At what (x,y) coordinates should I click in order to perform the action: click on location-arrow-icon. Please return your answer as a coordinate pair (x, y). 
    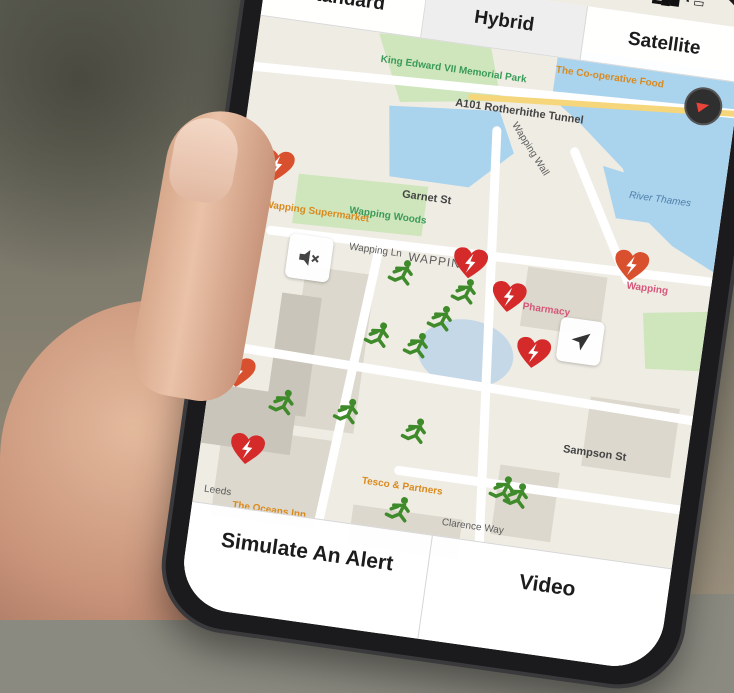
    Looking at the image, I should click on (581, 342).